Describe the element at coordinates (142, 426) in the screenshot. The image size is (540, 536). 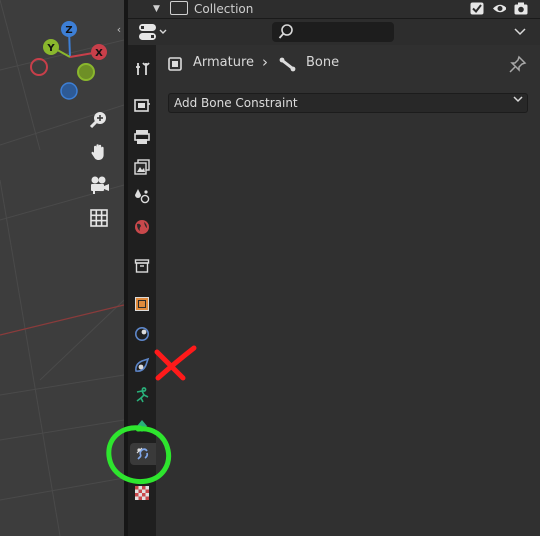
I see `object-constraint-icon` at that location.